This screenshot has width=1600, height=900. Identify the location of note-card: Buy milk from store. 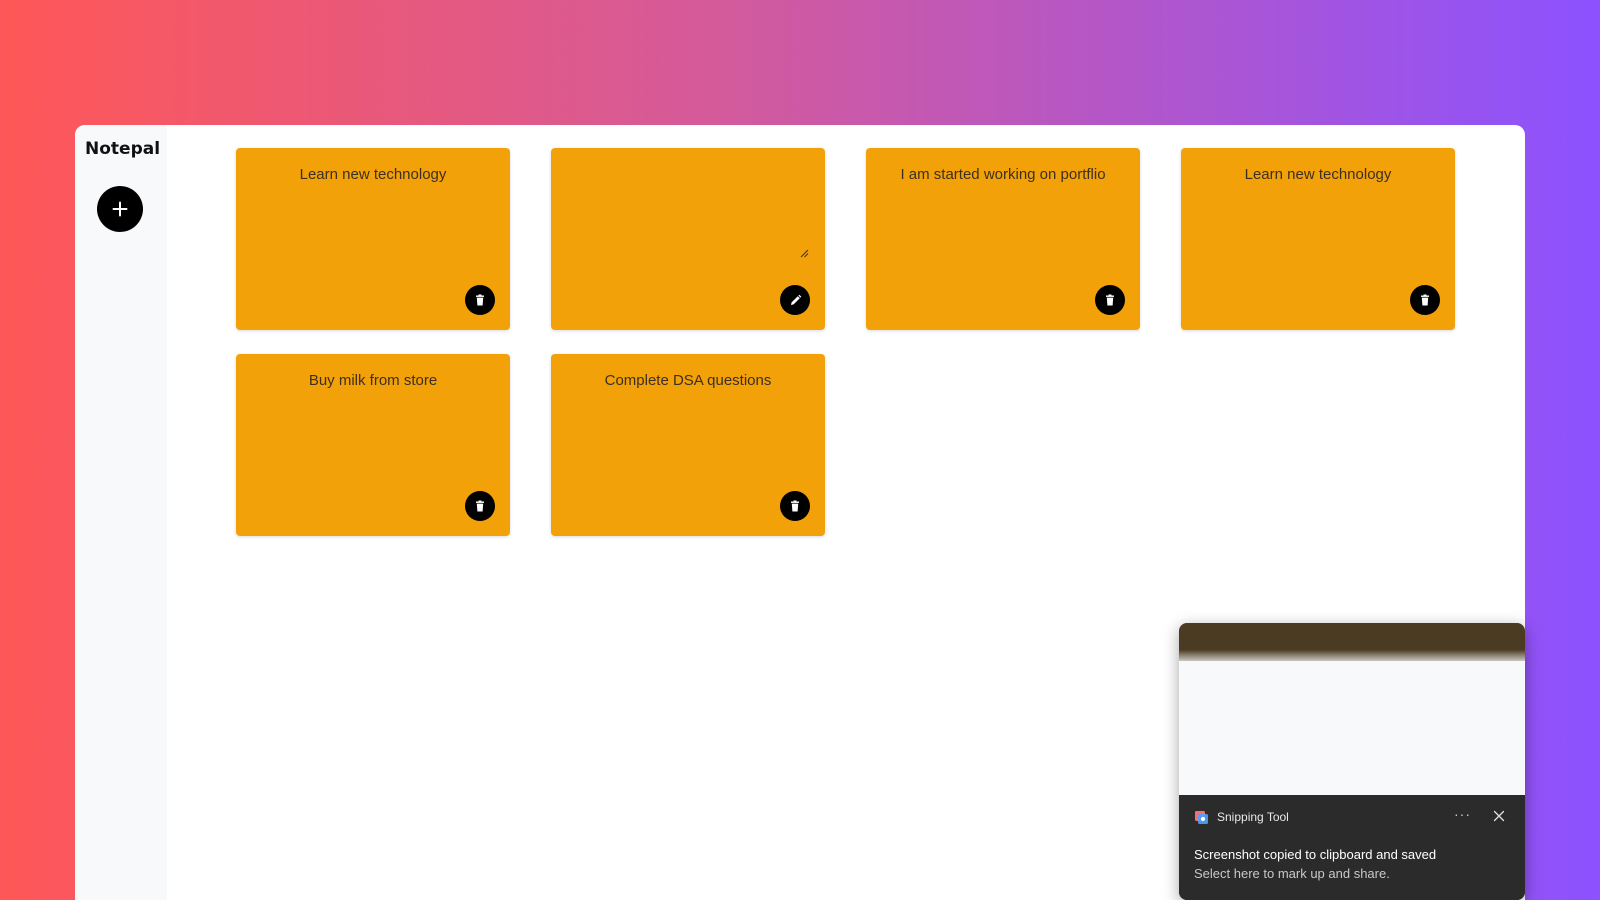
(373, 445).